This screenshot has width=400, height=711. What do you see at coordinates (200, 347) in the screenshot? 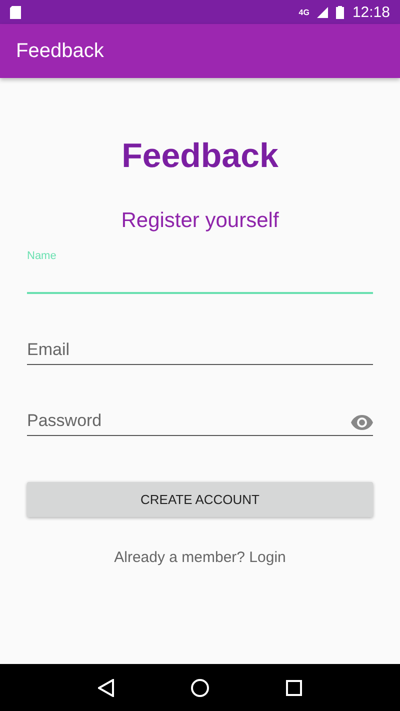
I see `input-field: Email` at bounding box center [200, 347].